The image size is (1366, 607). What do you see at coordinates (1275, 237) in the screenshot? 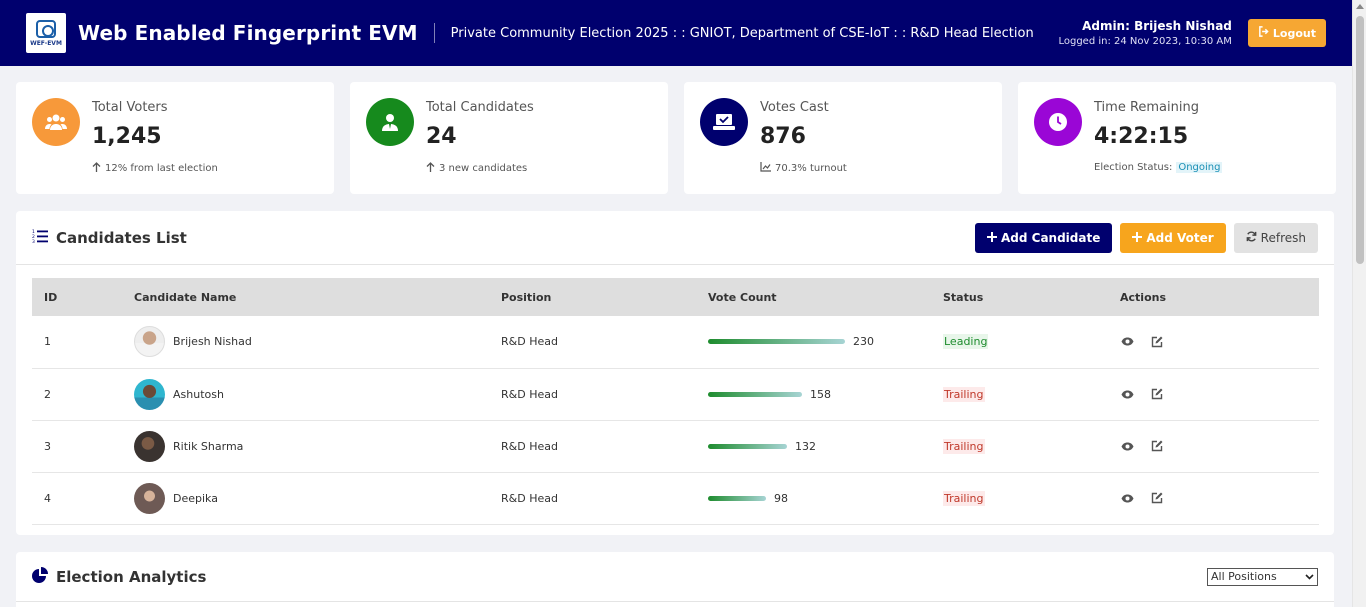
I see `refresh-button: Refresh` at bounding box center [1275, 237].